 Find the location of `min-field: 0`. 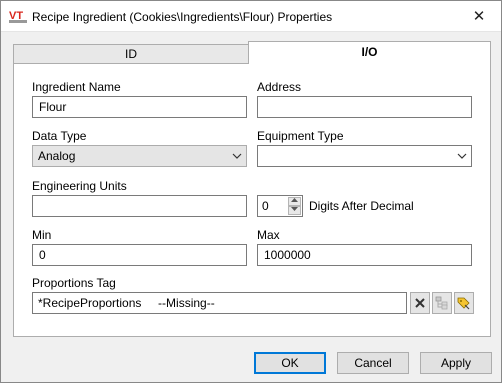

min-field: 0 is located at coordinates (139, 255).